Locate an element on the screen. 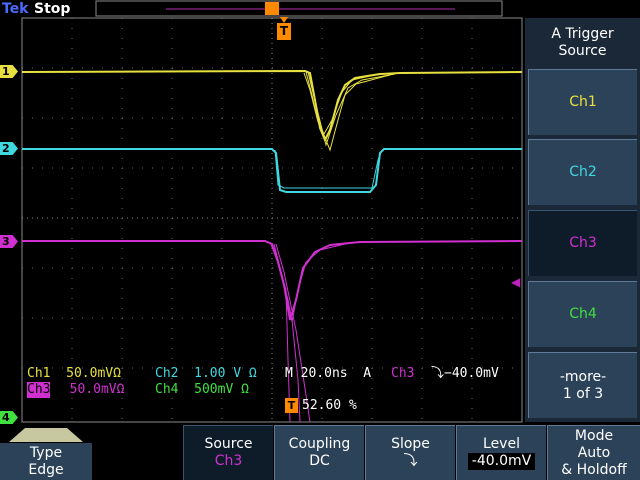  source-ch3-button: Ch3 is located at coordinates (582, 243).